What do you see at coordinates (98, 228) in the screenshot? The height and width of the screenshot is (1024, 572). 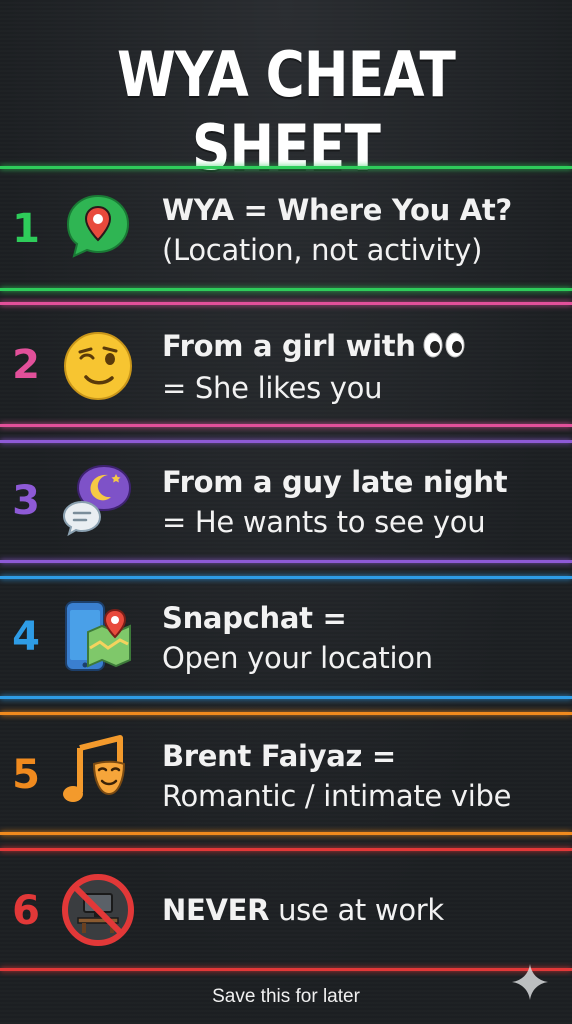 I see `map-pin-chat-icon` at bounding box center [98, 228].